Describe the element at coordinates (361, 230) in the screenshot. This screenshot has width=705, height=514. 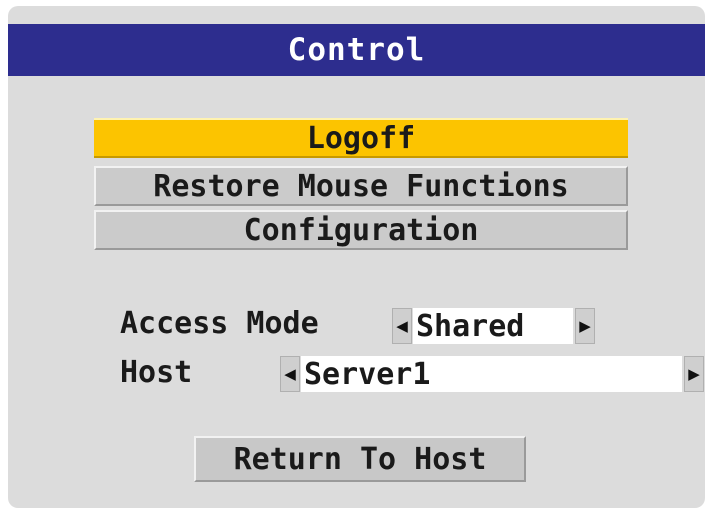
I see `configuration-button: Configuration` at that location.